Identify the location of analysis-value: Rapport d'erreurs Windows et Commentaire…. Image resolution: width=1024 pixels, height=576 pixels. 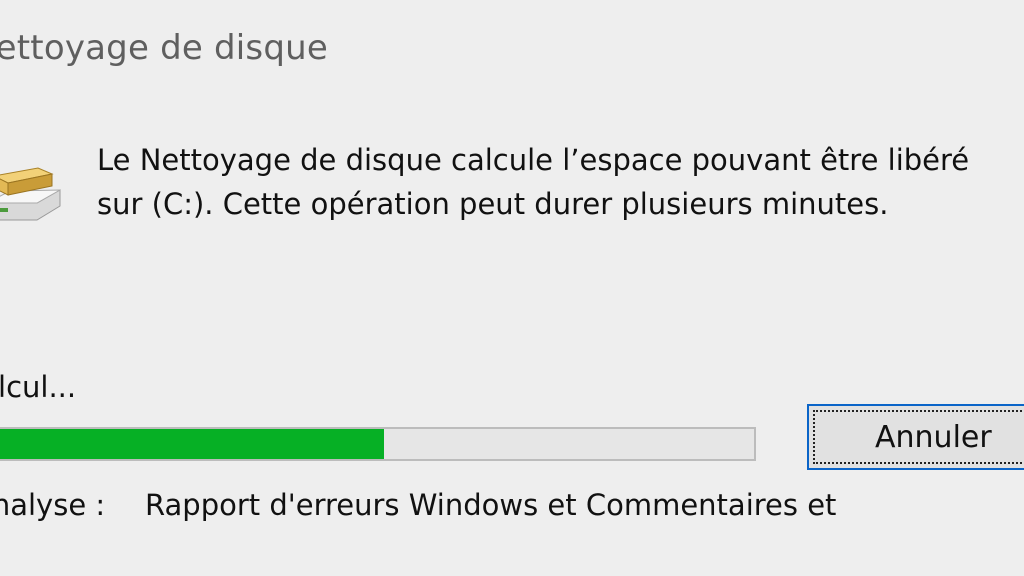
(491, 505).